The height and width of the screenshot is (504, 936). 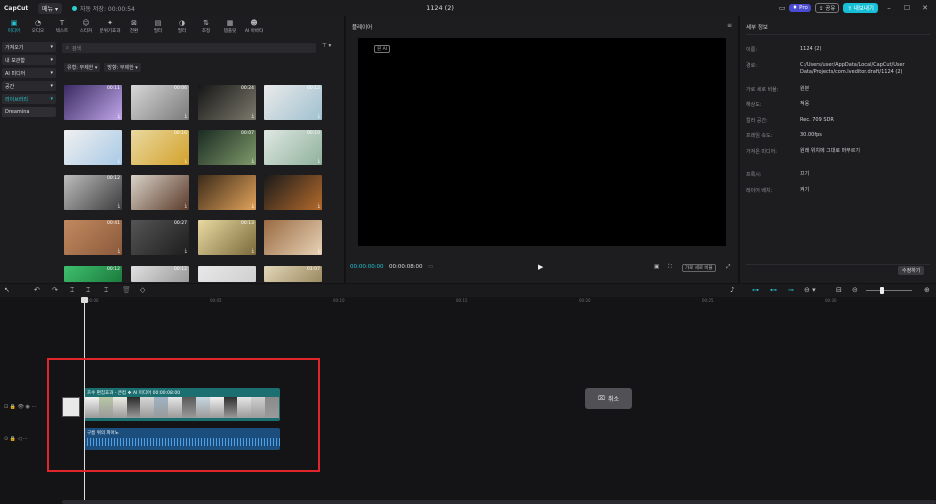 What do you see at coordinates (62, 27) in the screenshot?
I see `tab-text: T 텍스트` at bounding box center [62, 27].